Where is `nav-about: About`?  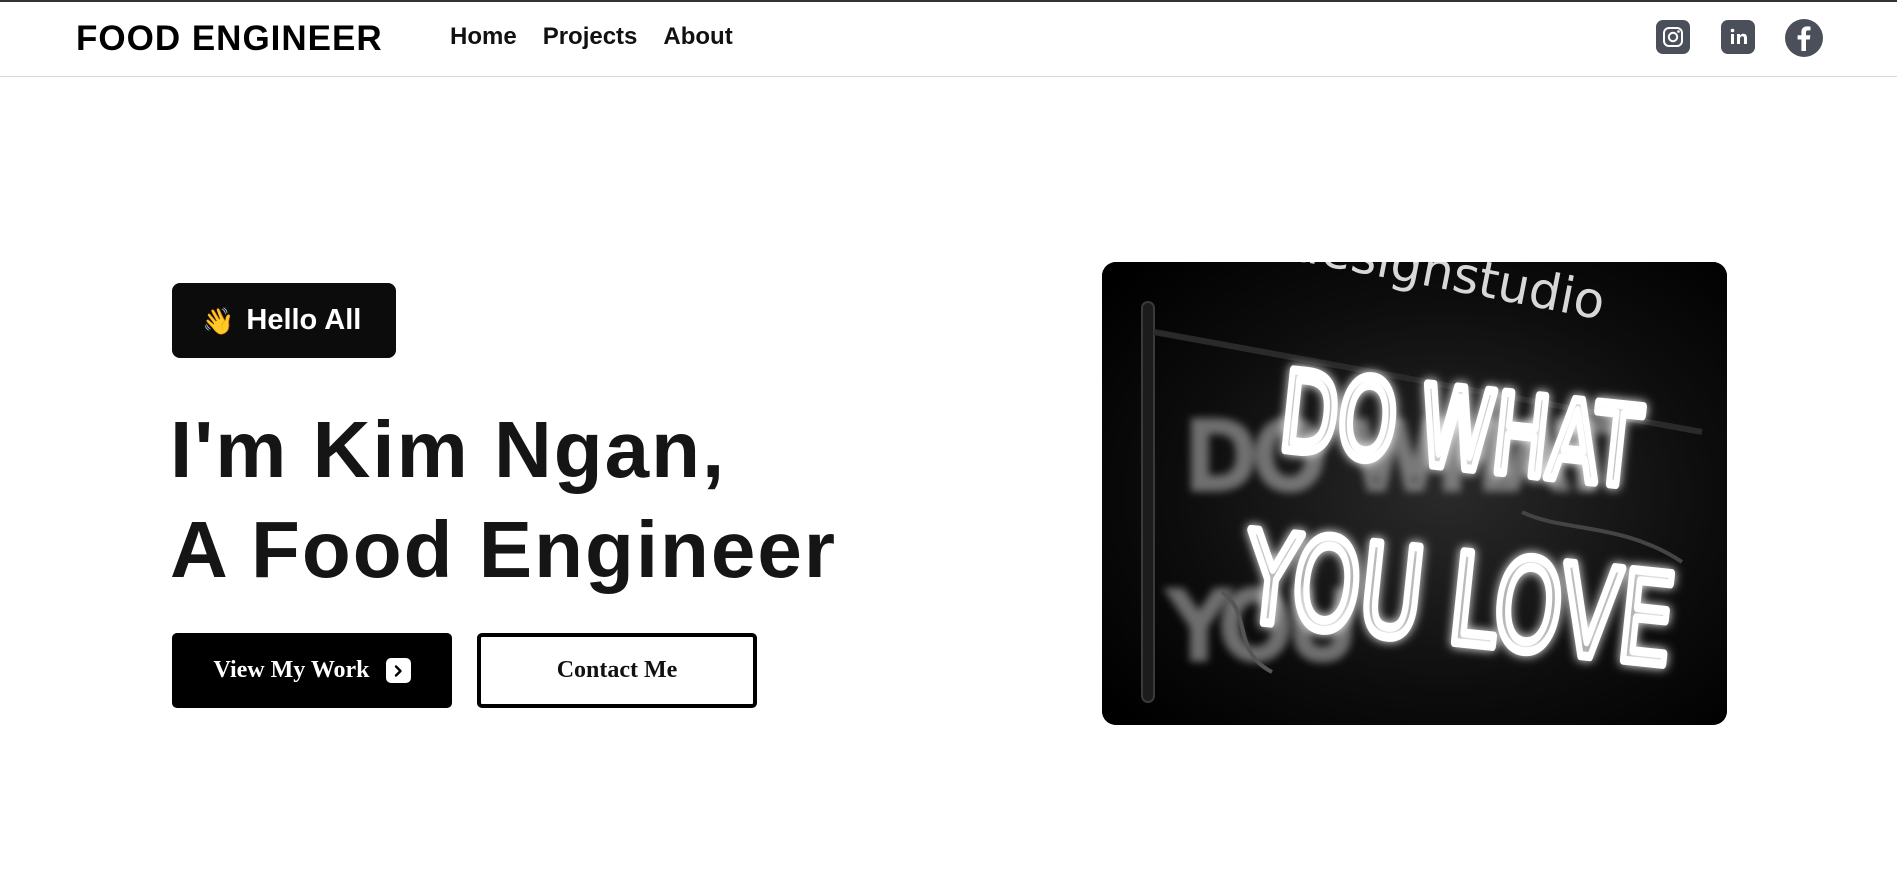 nav-about: About is located at coordinates (697, 37).